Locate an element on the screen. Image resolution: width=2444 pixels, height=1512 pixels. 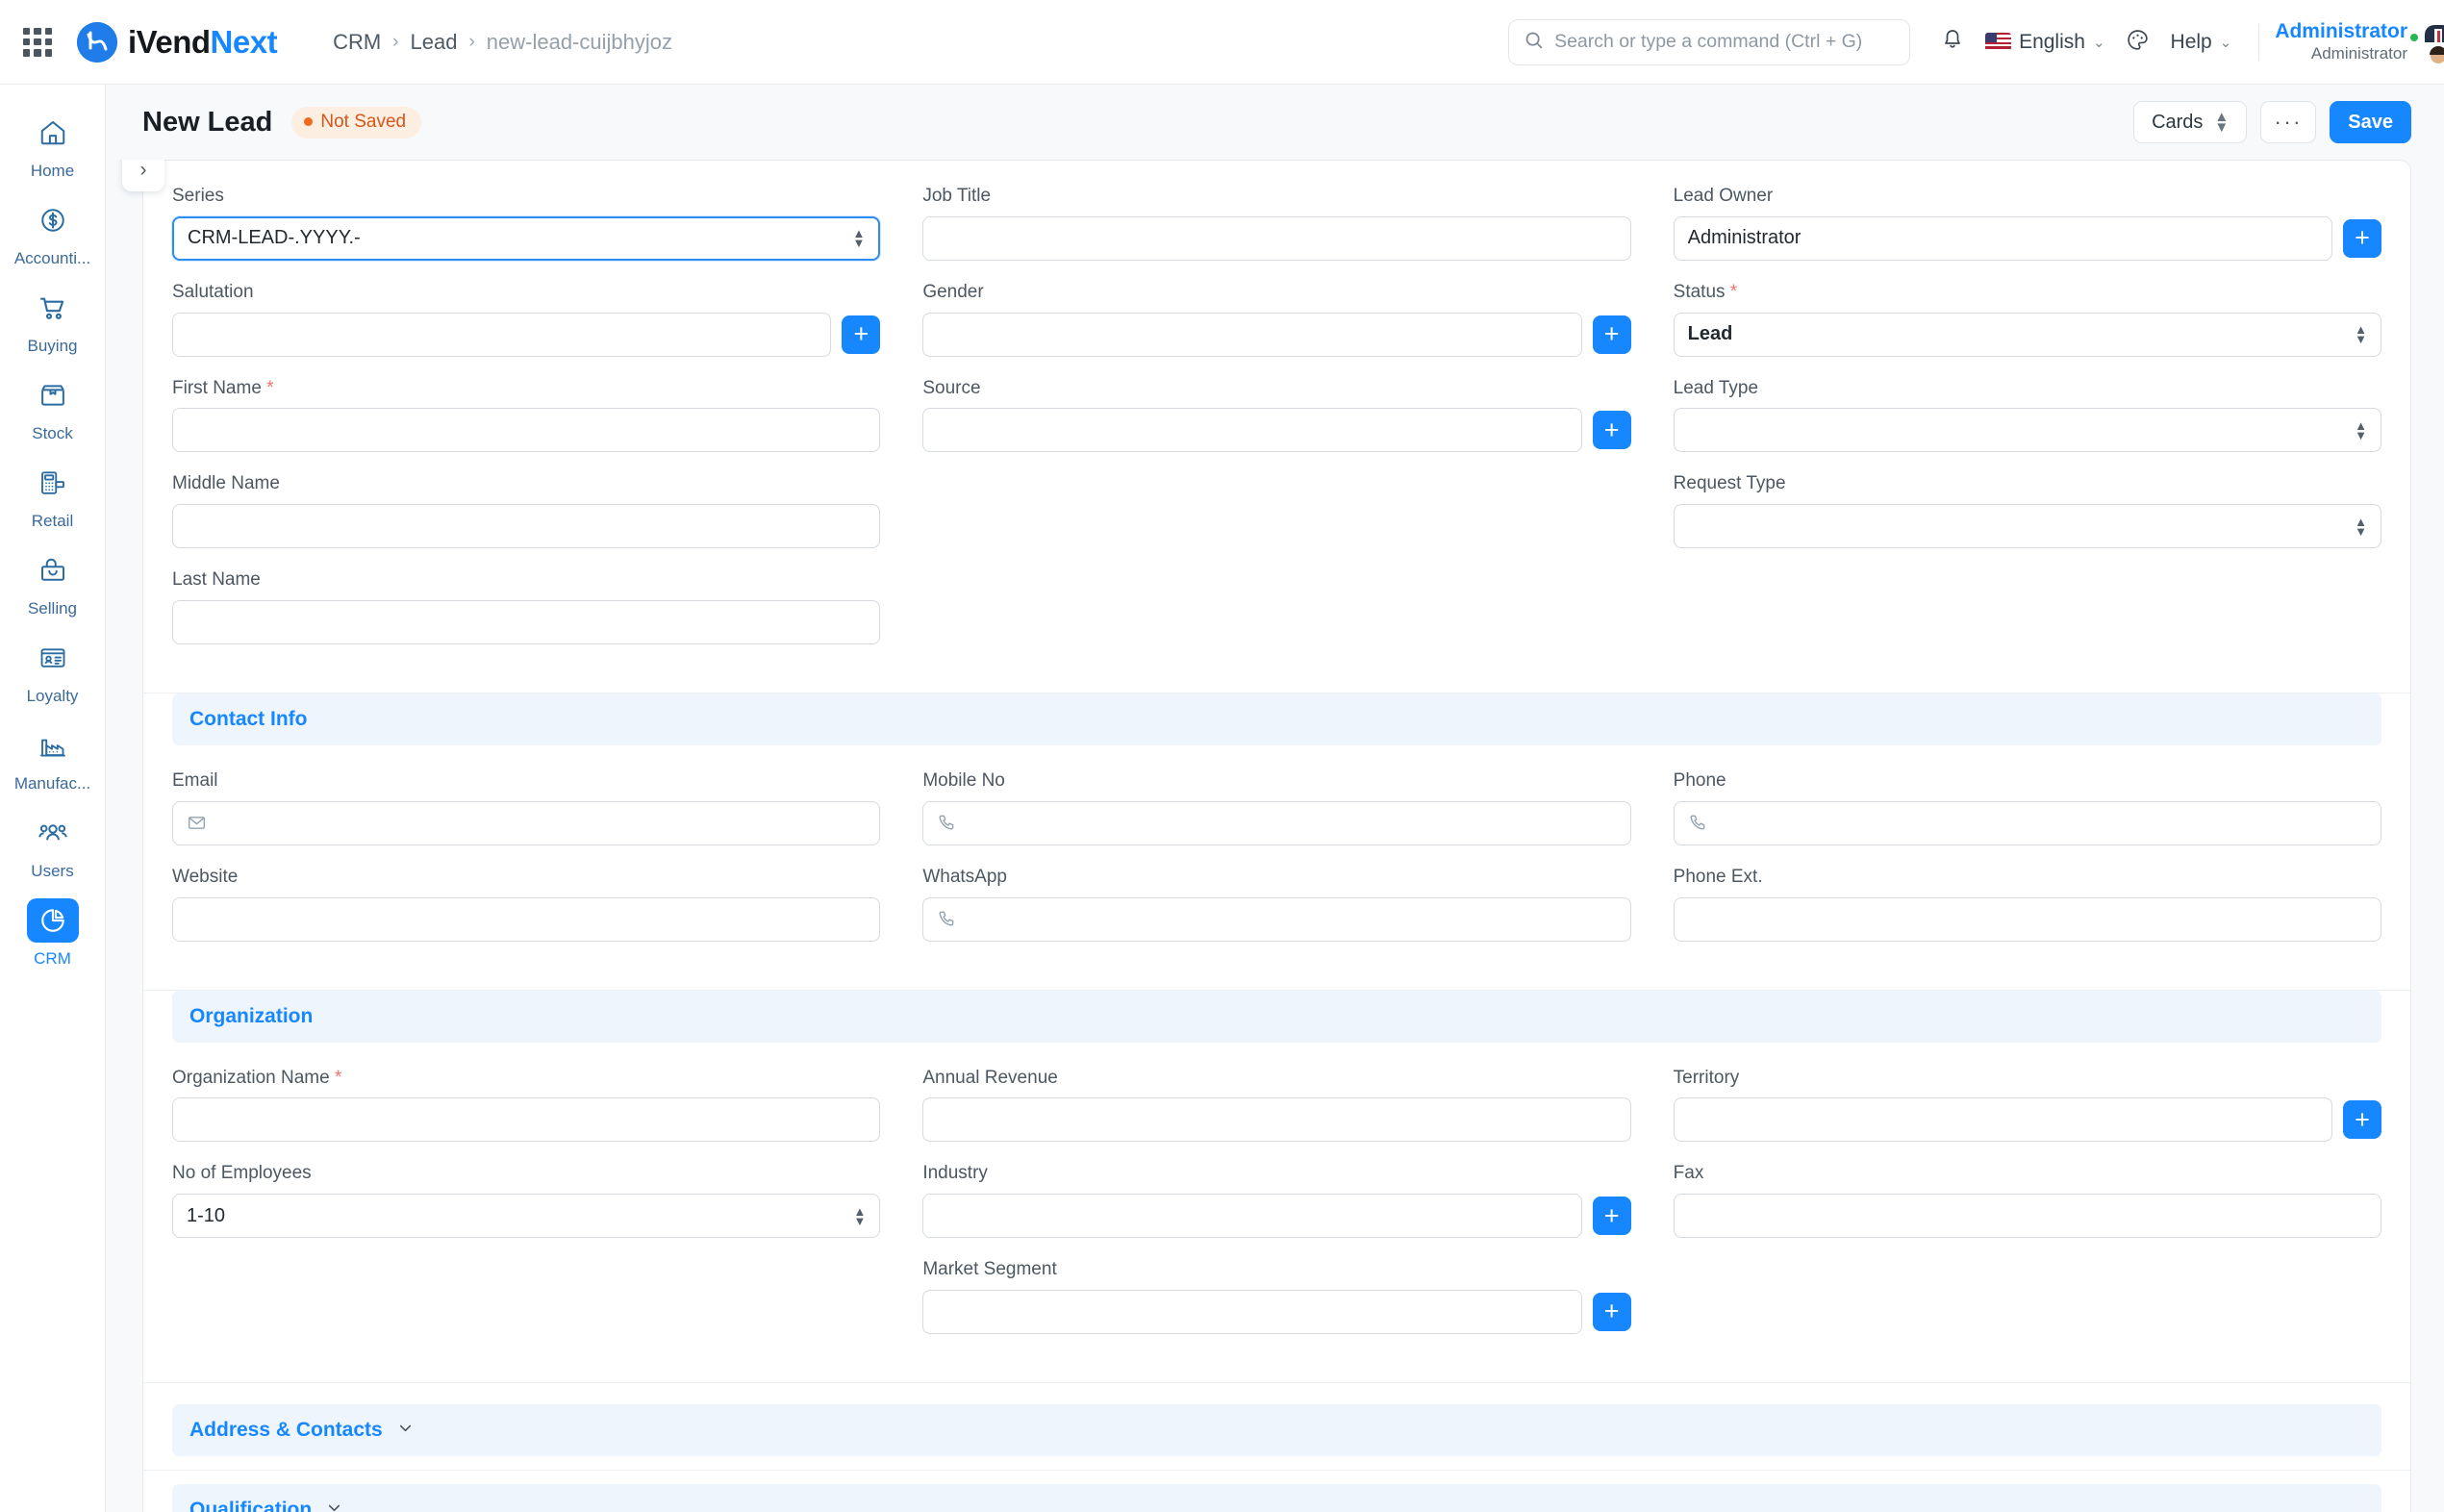
breadcrumb-item-crm: CRM is located at coordinates (357, 42).